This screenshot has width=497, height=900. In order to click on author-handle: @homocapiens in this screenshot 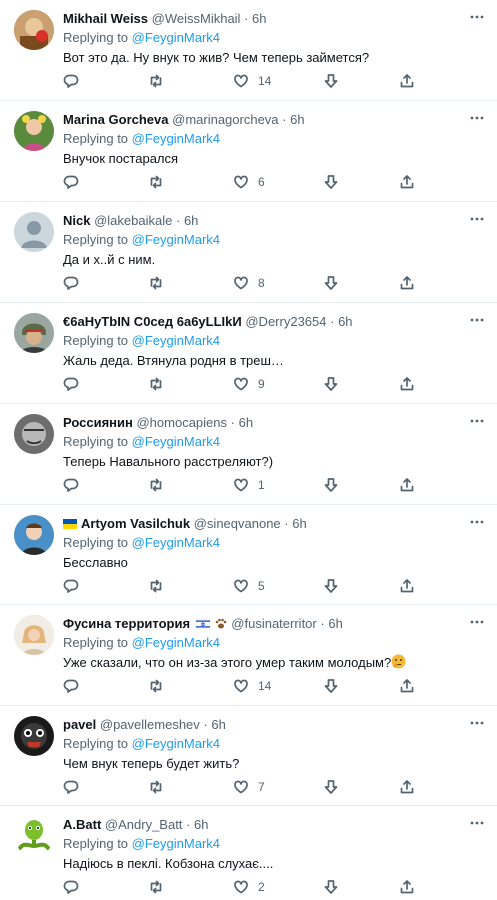, I will do `click(181, 422)`.